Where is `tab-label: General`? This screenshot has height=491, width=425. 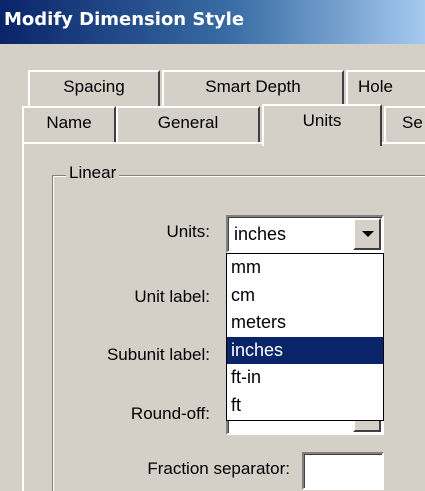
tab-label: General is located at coordinates (188, 122).